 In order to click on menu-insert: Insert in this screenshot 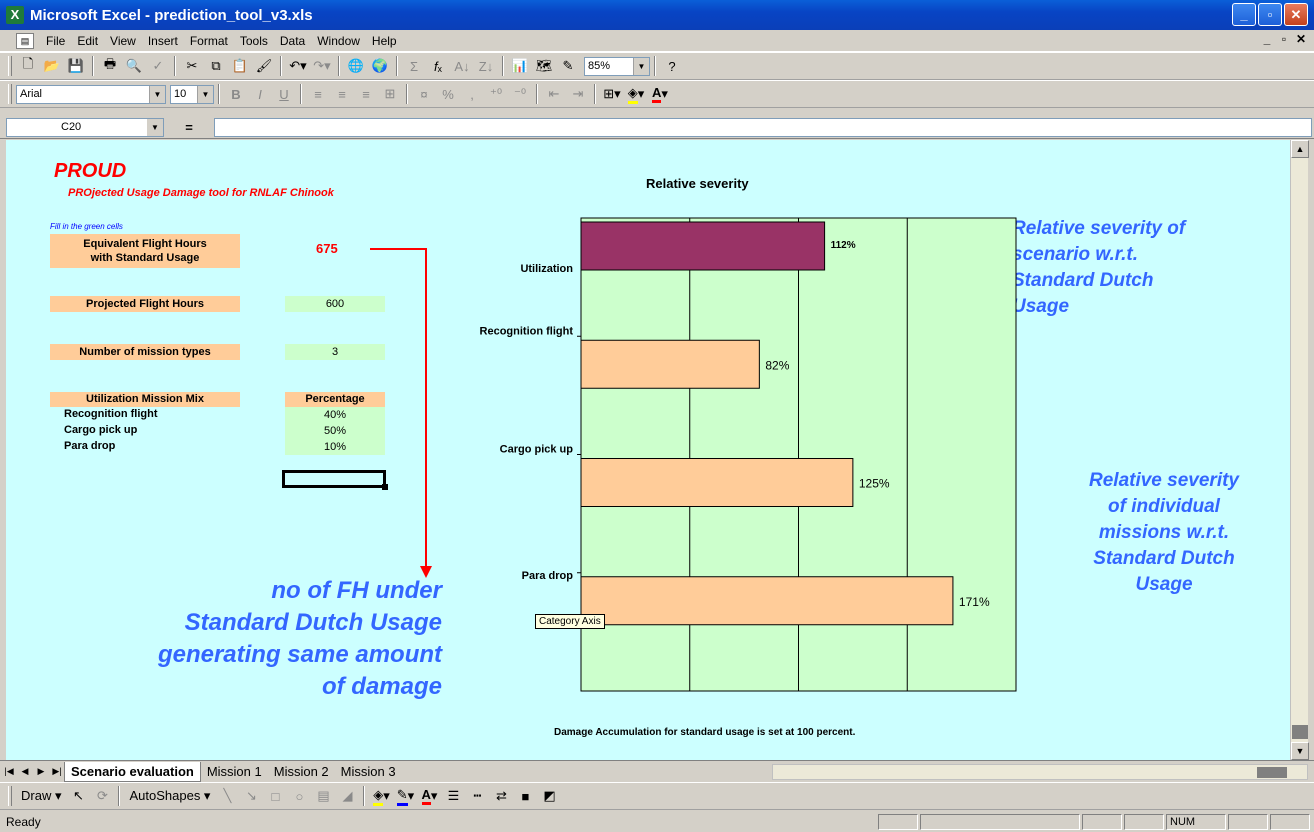, I will do `click(163, 41)`.